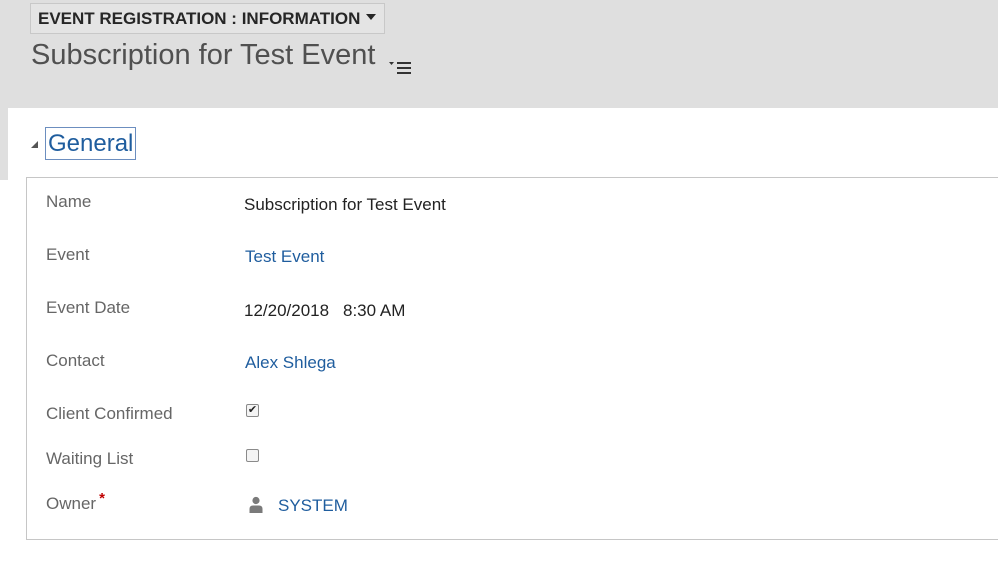 This screenshot has width=998, height=568. Describe the element at coordinates (374, 311) in the screenshot. I see `field-value-event-time: 8:30 AM` at that location.